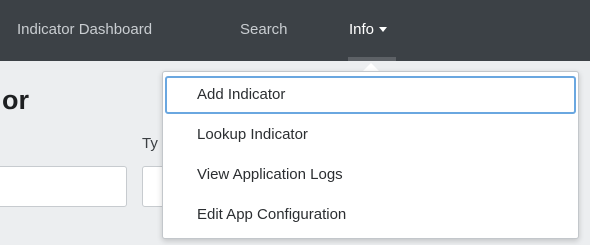 This screenshot has width=590, height=245. I want to click on menu-item-edit-app-configuration: Edit App Configuration, so click(370, 215).